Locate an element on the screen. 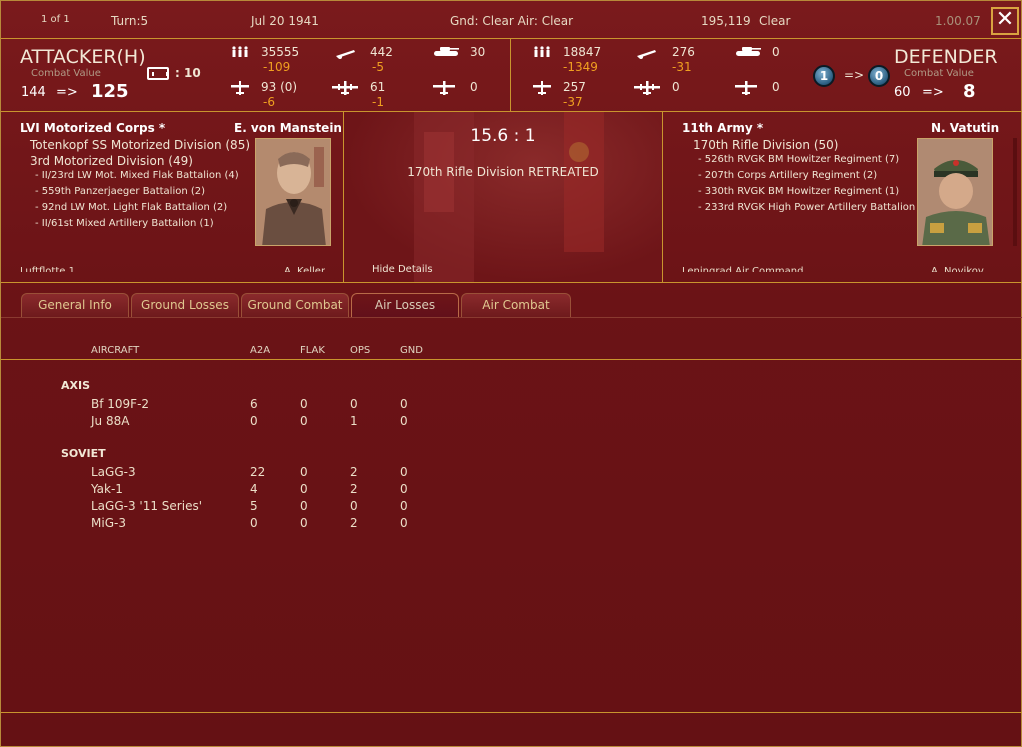  hide-details-link: Hide Details is located at coordinates (402, 269).